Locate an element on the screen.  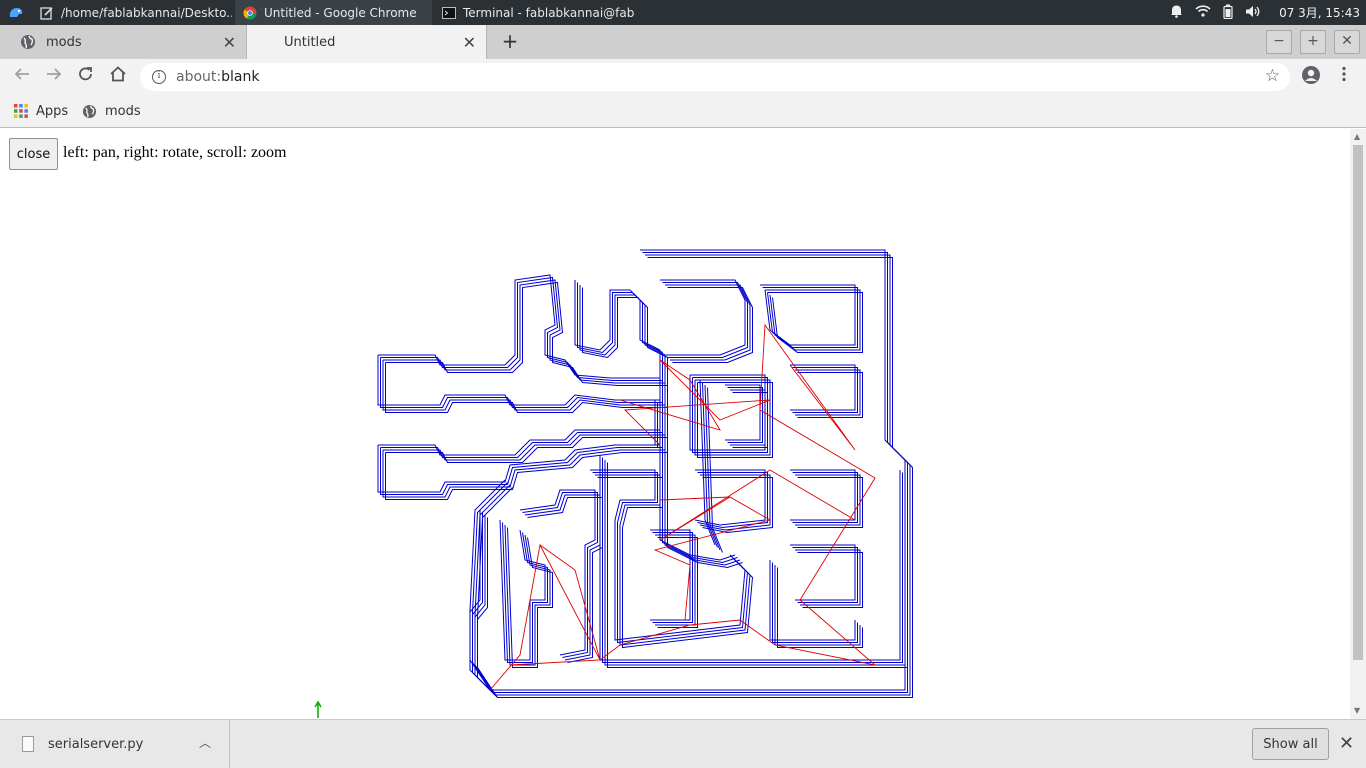
chevron-up-icon: ︿ is located at coordinates (205, 742).